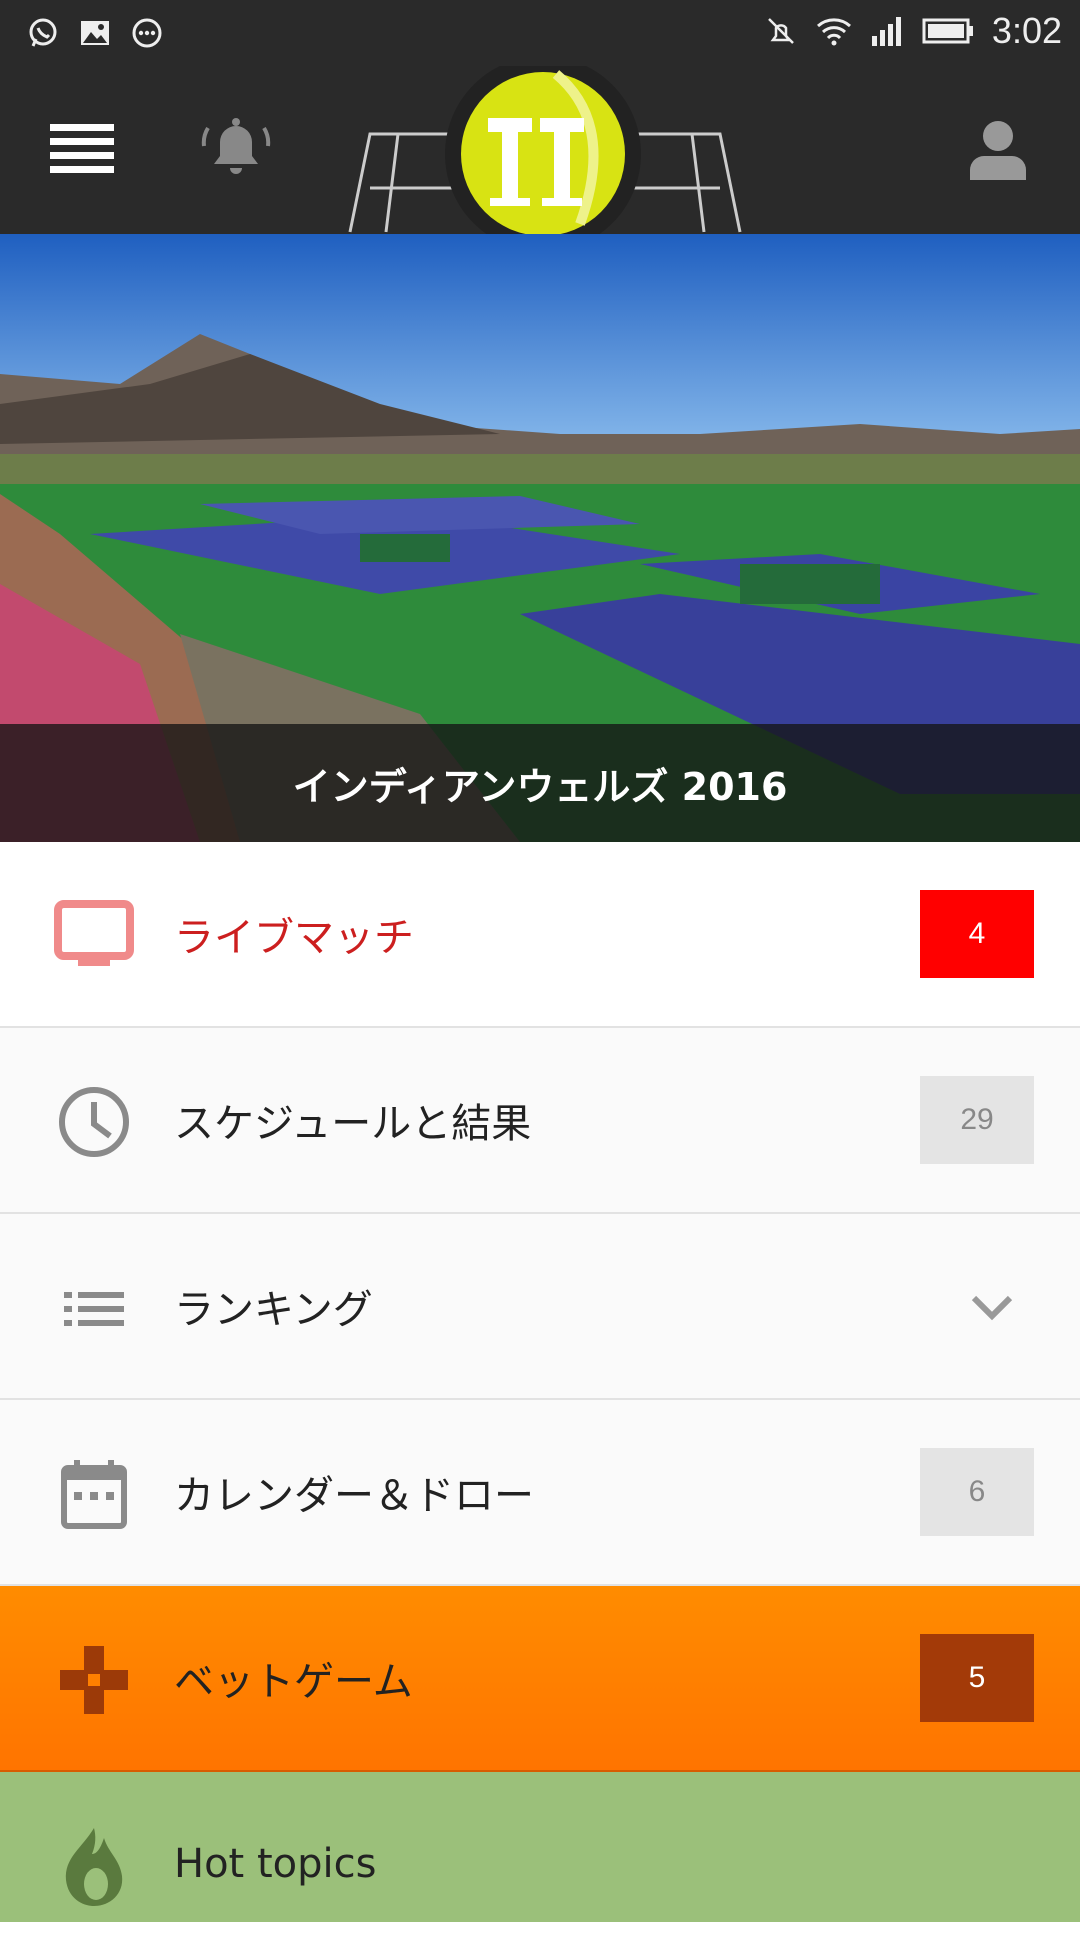 The width and height of the screenshot is (1080, 1956). I want to click on menu-item-hot-topics: Hot topics, so click(540, 1847).